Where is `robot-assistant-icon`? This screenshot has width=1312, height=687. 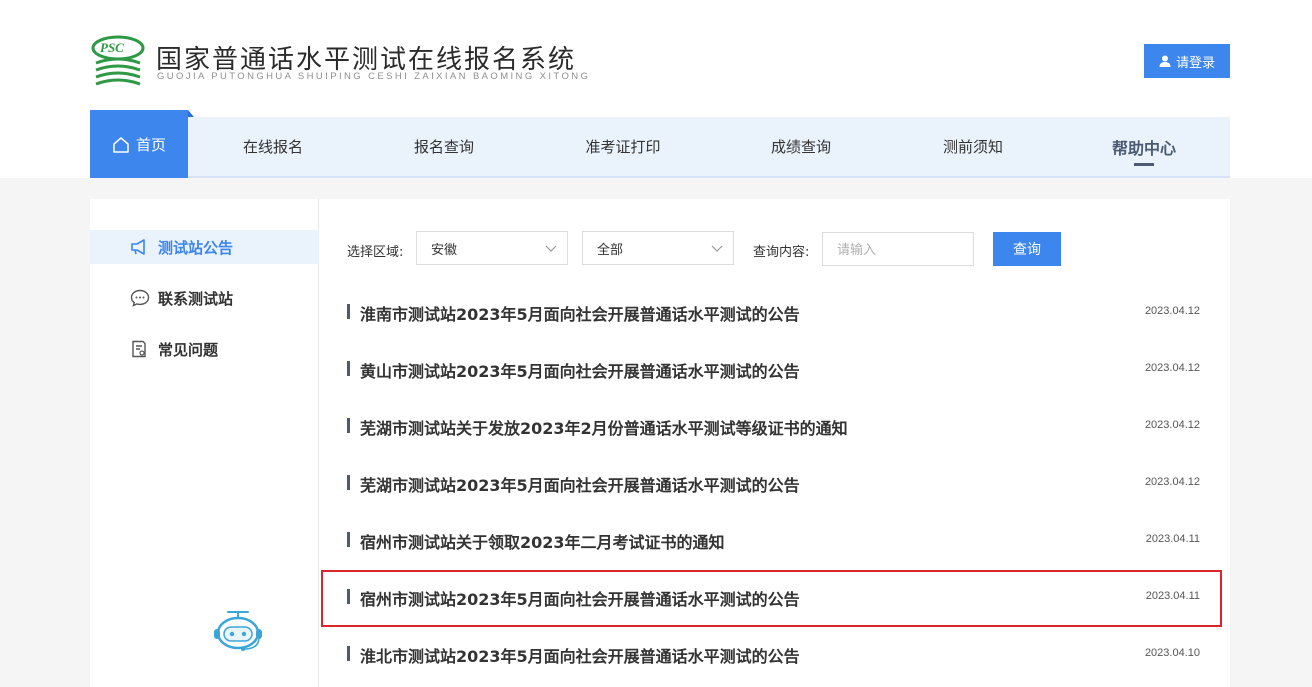
robot-assistant-icon is located at coordinates (238, 631).